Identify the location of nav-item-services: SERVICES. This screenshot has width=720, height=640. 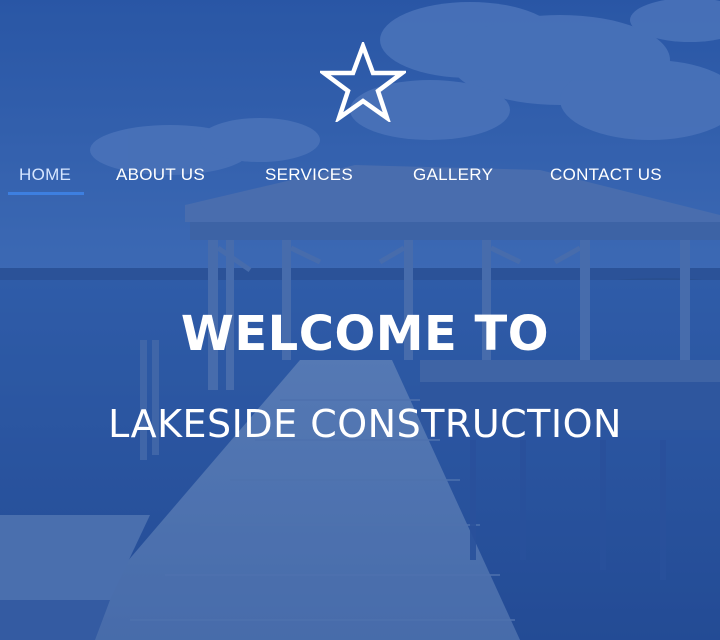
(309, 178).